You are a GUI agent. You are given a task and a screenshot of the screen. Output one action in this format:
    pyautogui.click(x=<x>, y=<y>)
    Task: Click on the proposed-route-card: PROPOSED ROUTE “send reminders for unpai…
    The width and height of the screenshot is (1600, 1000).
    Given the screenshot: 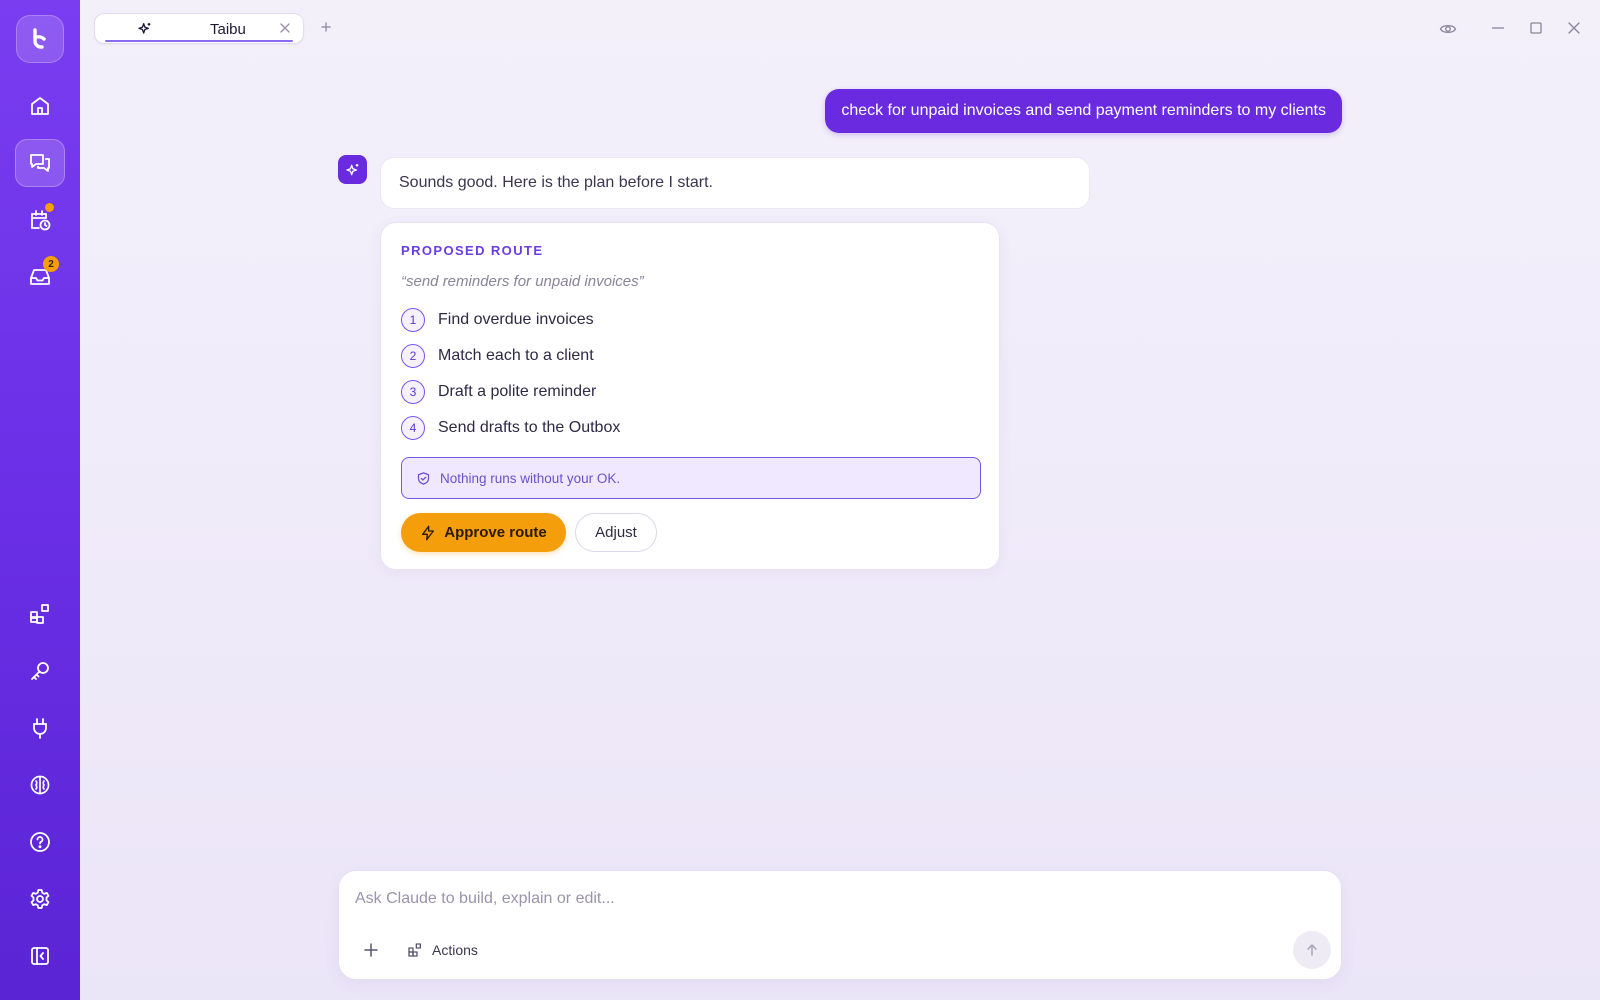 What is the action you would take?
    pyautogui.click(x=690, y=396)
    